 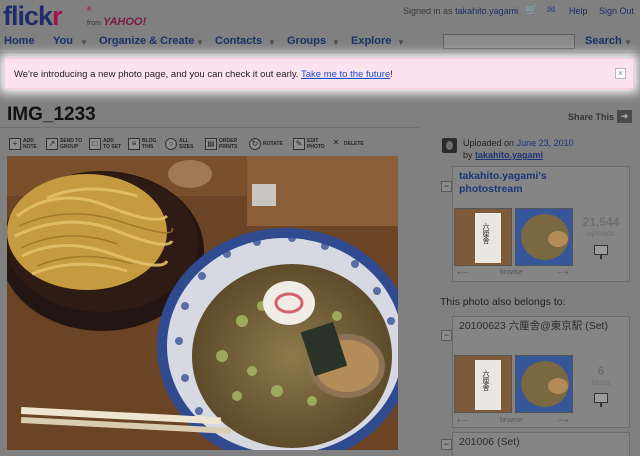 What do you see at coordinates (503, 302) in the screenshot?
I see `belongs-to-heading: This photo also belongs to:` at bounding box center [503, 302].